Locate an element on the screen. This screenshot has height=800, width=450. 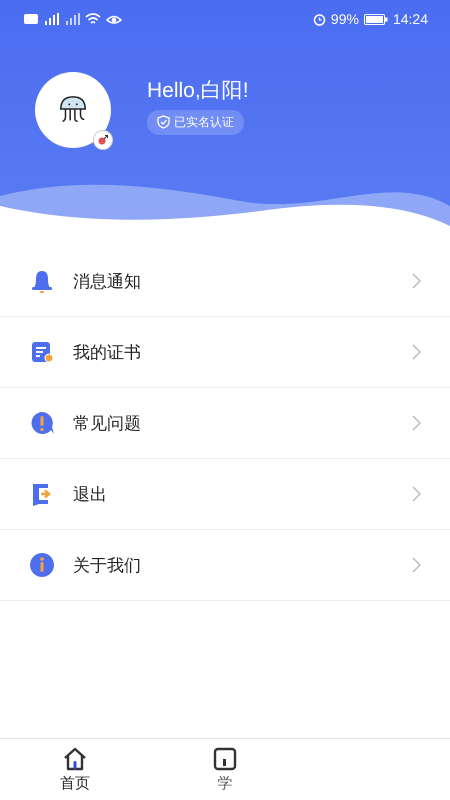
tab-item: 学 is located at coordinates (225, 769).